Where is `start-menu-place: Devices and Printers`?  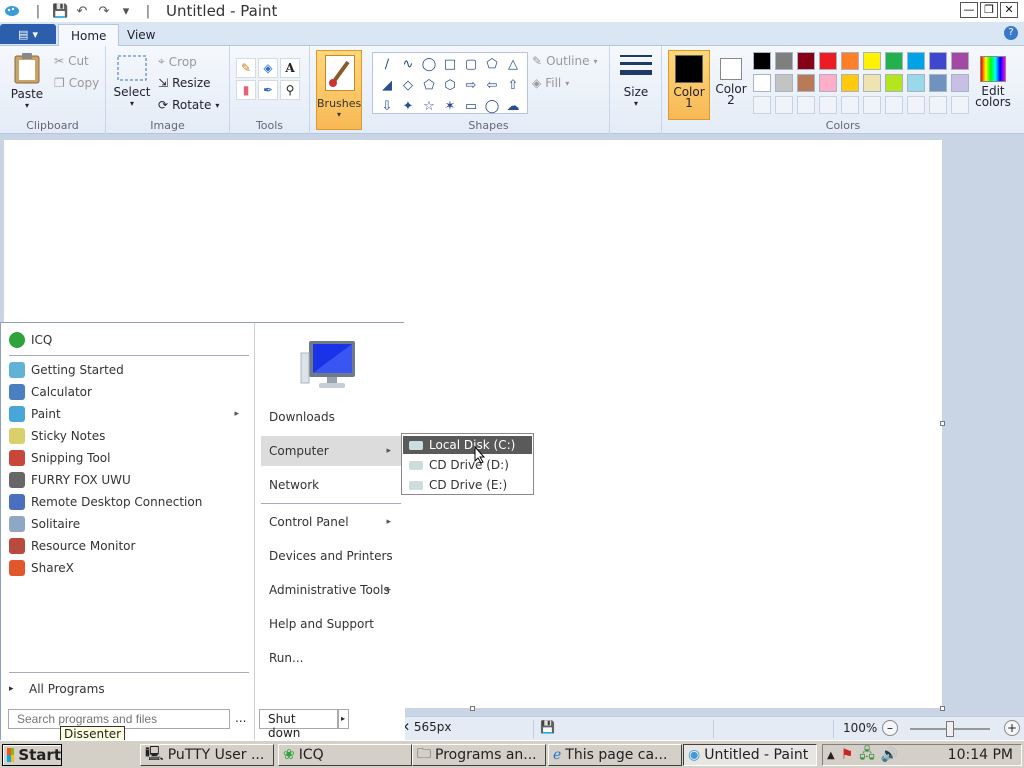
start-menu-place: Devices and Printers is located at coordinates (331, 556).